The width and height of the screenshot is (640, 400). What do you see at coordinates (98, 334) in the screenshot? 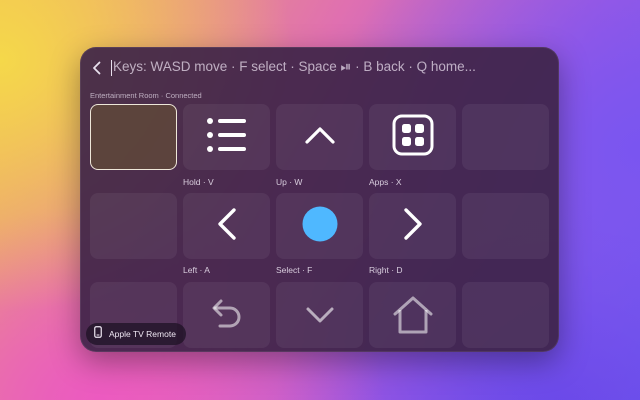
I see `phone-icon` at bounding box center [98, 334].